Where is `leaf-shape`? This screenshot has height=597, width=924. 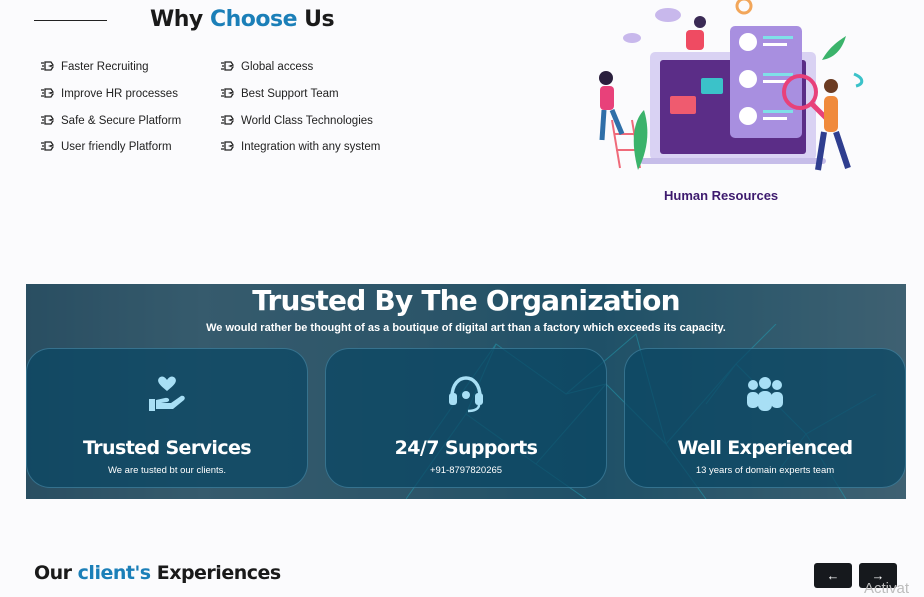 leaf-shape is located at coordinates (834, 48).